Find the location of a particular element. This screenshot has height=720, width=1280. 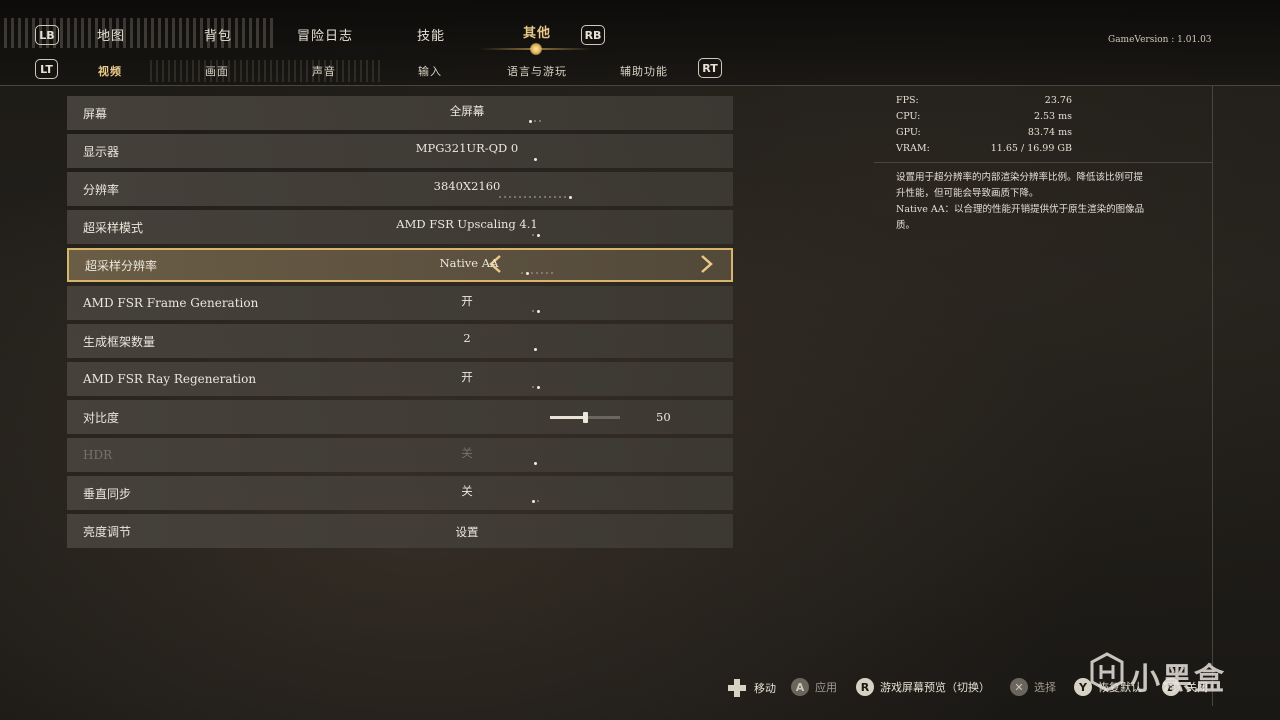

hint-label: 选择 is located at coordinates (1045, 687).